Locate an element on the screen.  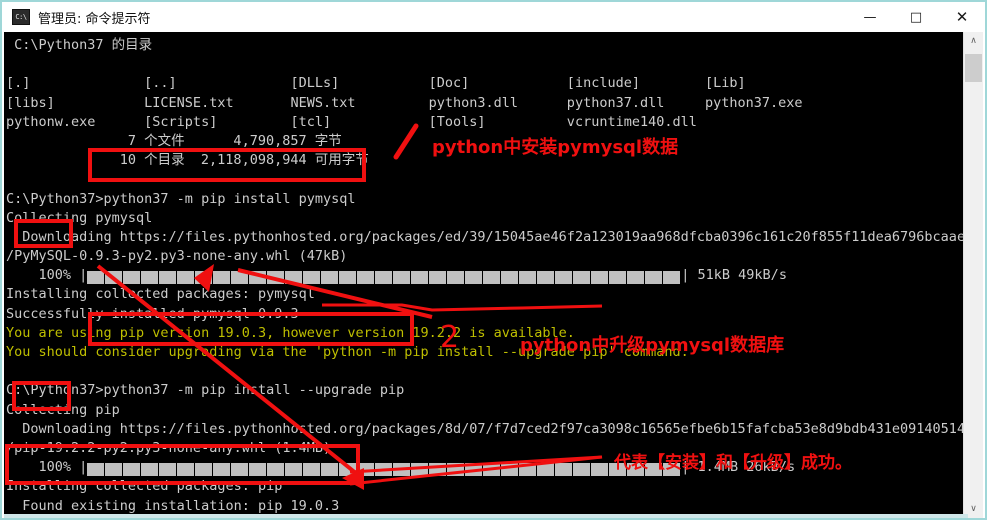
console-line: Installing collected packages: pymysql is located at coordinates (160, 294).